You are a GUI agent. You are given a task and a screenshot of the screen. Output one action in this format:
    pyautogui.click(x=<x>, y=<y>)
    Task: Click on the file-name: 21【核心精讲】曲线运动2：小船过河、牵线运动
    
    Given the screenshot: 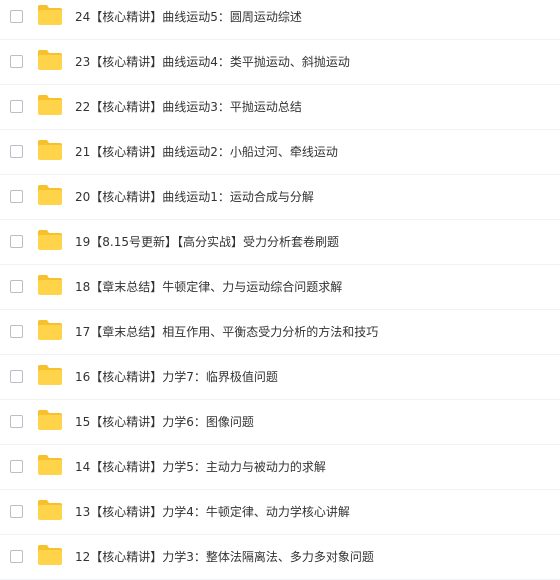 What is the action you would take?
    pyautogui.click(x=206, y=152)
    